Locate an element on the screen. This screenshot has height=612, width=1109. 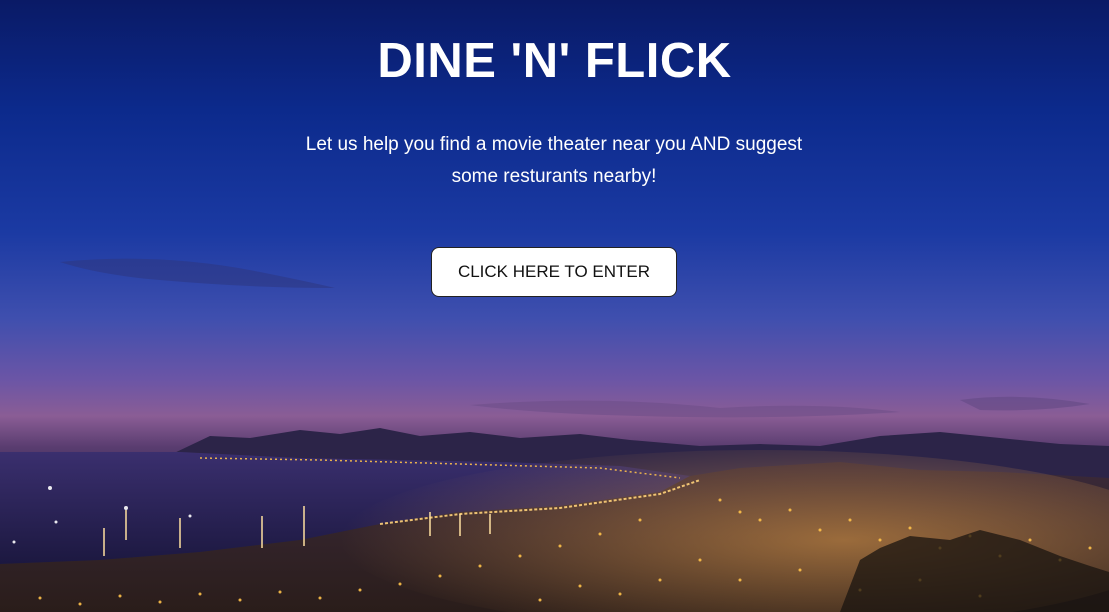
enter-button: CLICK HERE TO ENTER is located at coordinates (554, 272).